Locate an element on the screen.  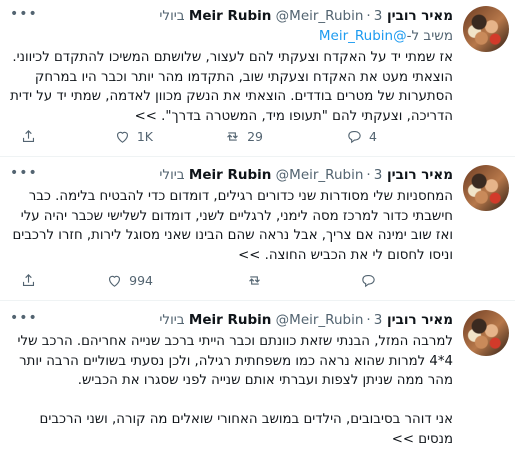
reply-context: משיב ל-@Meir_Rubin is located at coordinates (230, 36).